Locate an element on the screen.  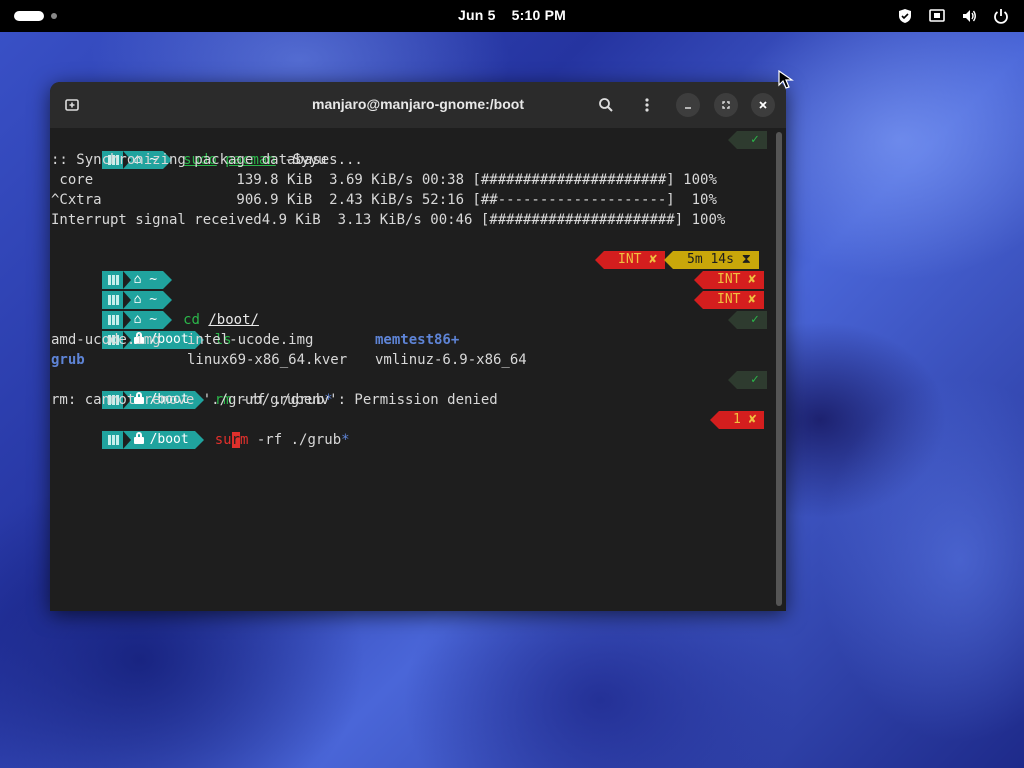
file-entry: intel-ucode.img is located at coordinates (250, 340).